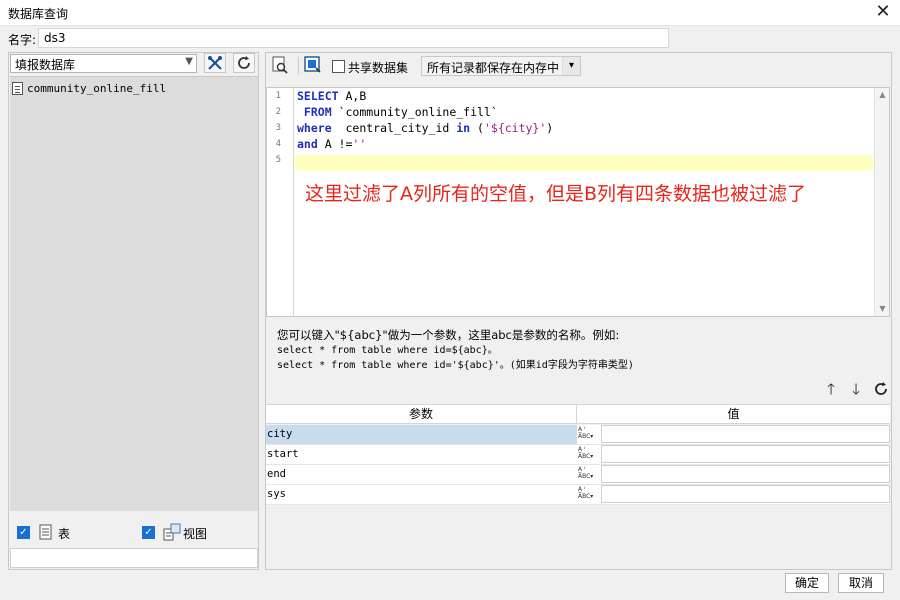 Image resolution: width=900 pixels, height=600 pixels. I want to click on database-link-button, so click(314, 66).